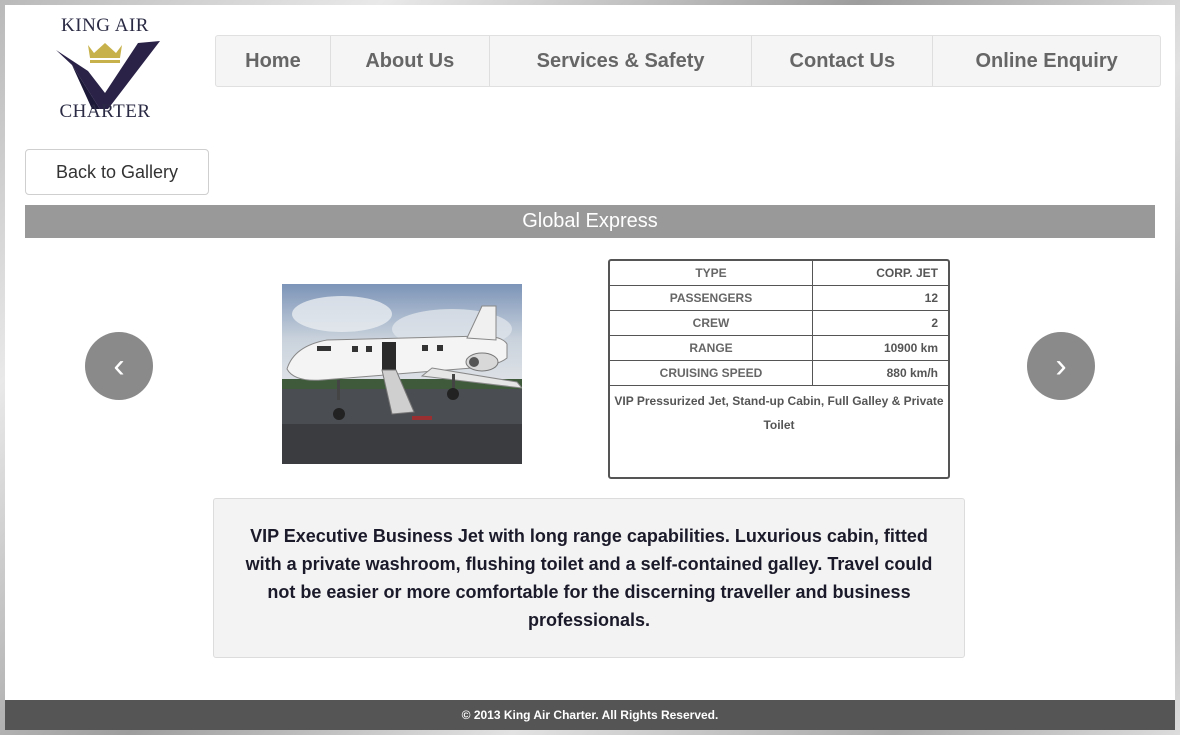 Image resolution: width=1180 pixels, height=735 pixels. What do you see at coordinates (711, 273) in the screenshot?
I see `spec-key: TYPE` at bounding box center [711, 273].